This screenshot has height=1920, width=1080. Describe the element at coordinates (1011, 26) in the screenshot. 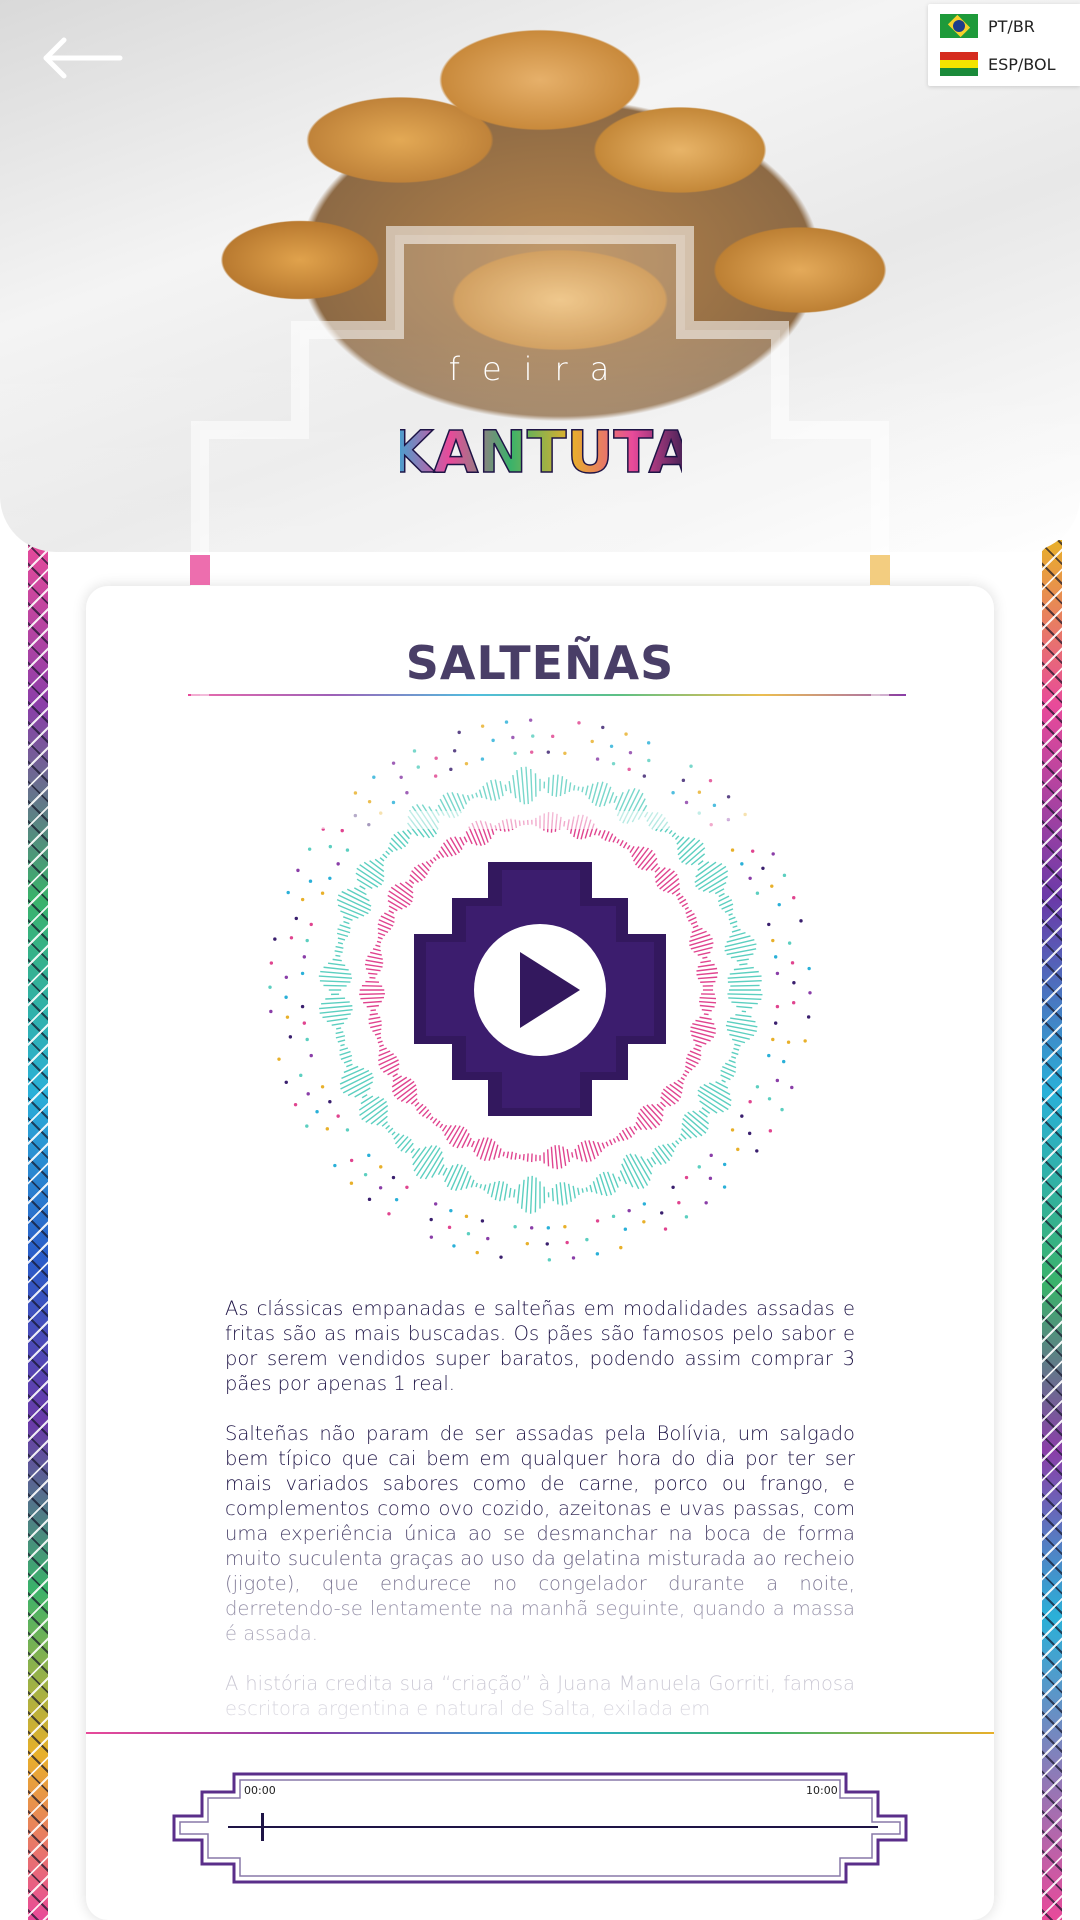

I see `language-label: PT/BR` at that location.